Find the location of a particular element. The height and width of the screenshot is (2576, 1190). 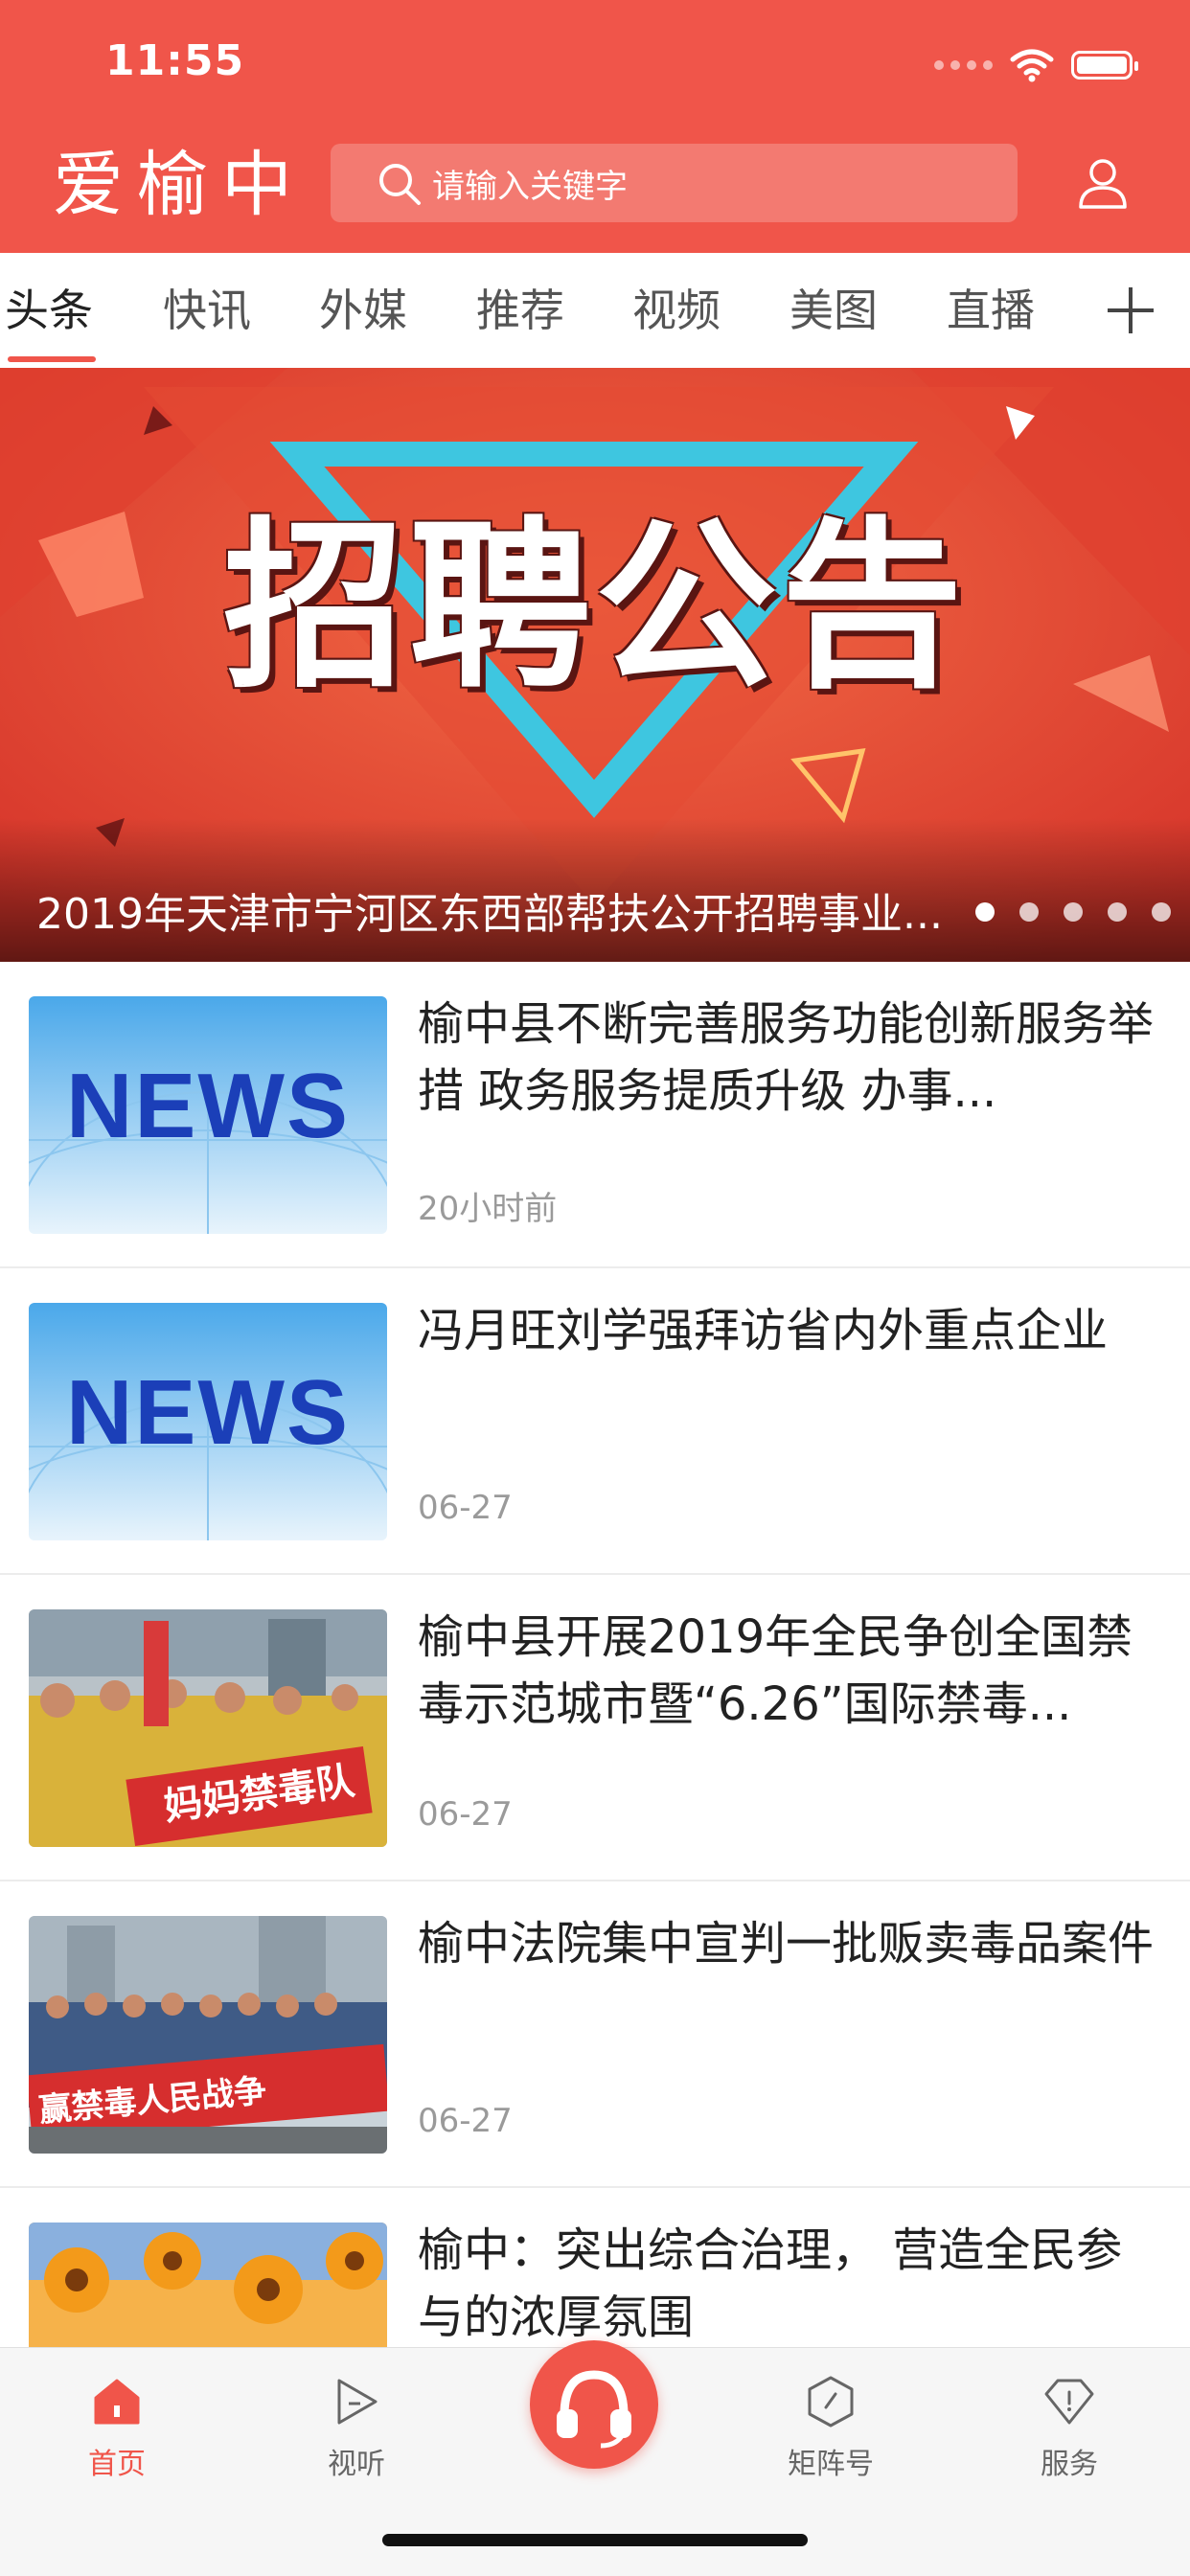

news-thumbnail: 妈妈禁毒队 is located at coordinates (208, 1728).